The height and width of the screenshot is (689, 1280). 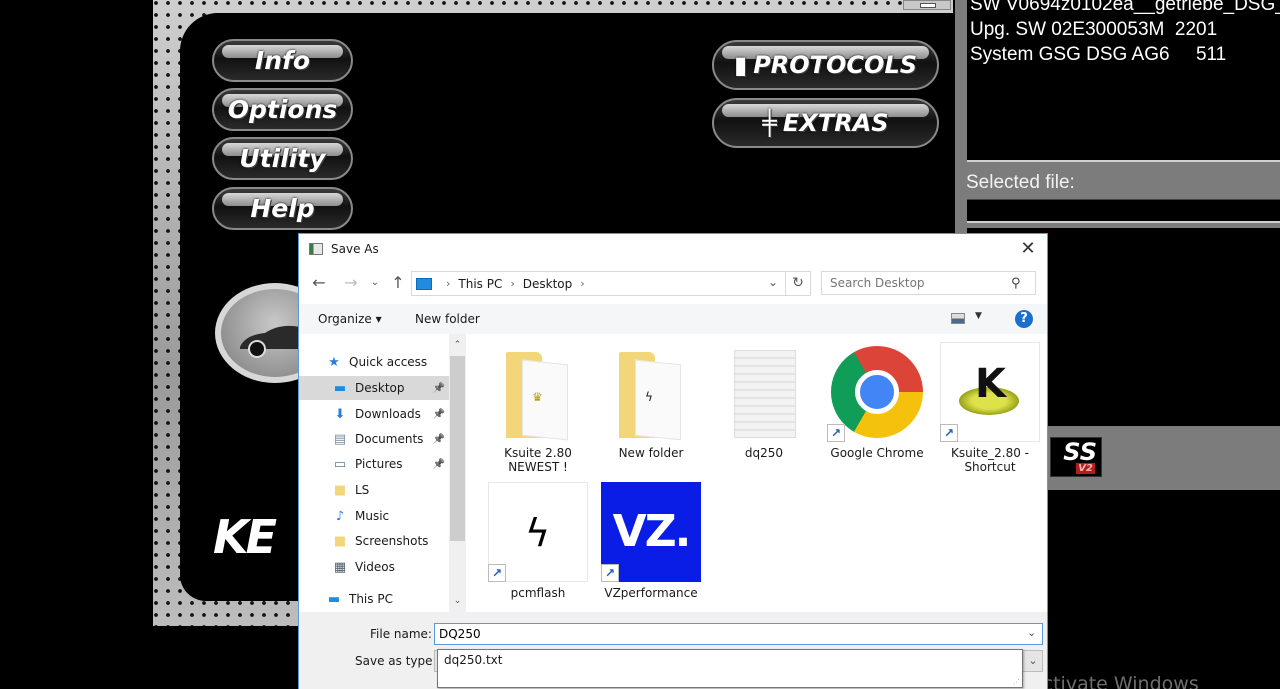 I want to click on file-item: ϟ New folder, so click(x=651, y=401).